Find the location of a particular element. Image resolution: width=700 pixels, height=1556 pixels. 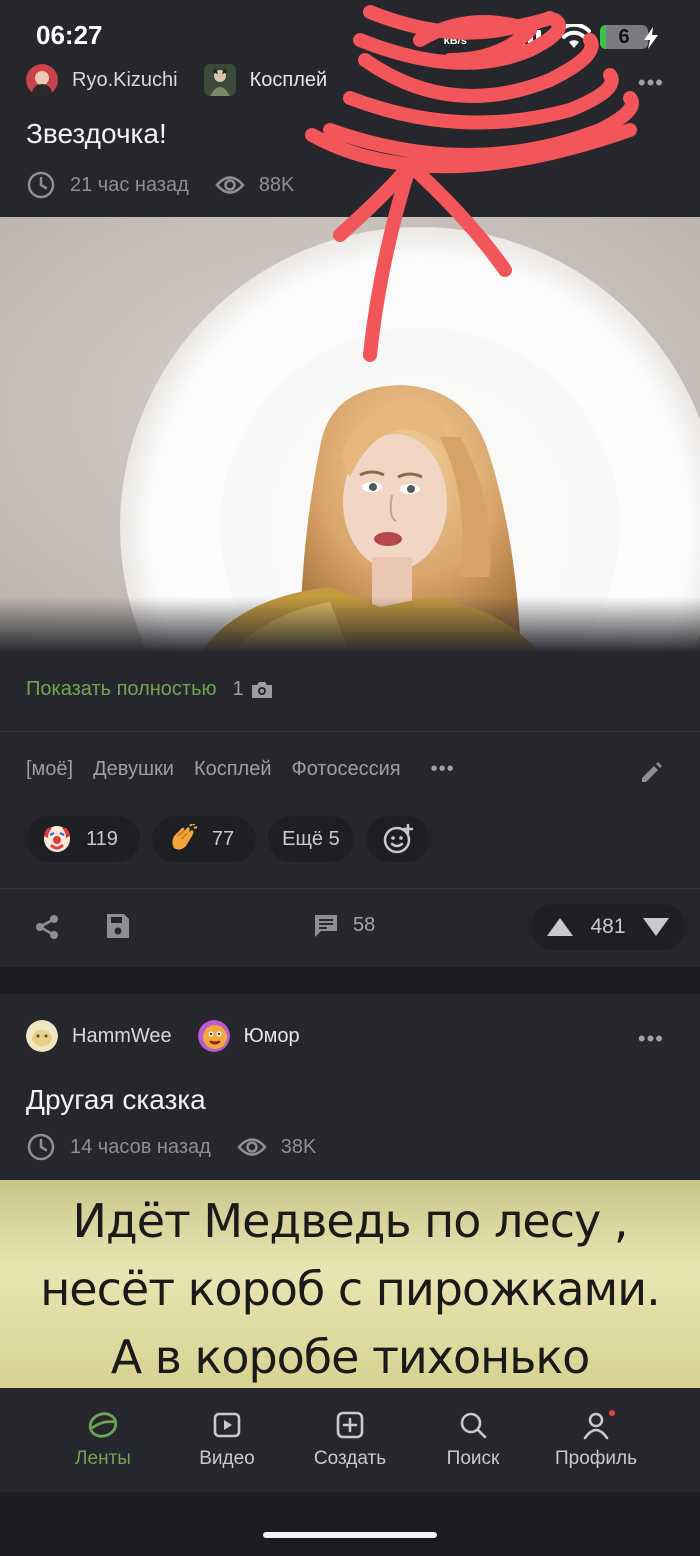

post-meta: Ryo.Kizuchi Косплей is located at coordinates (176, 80).